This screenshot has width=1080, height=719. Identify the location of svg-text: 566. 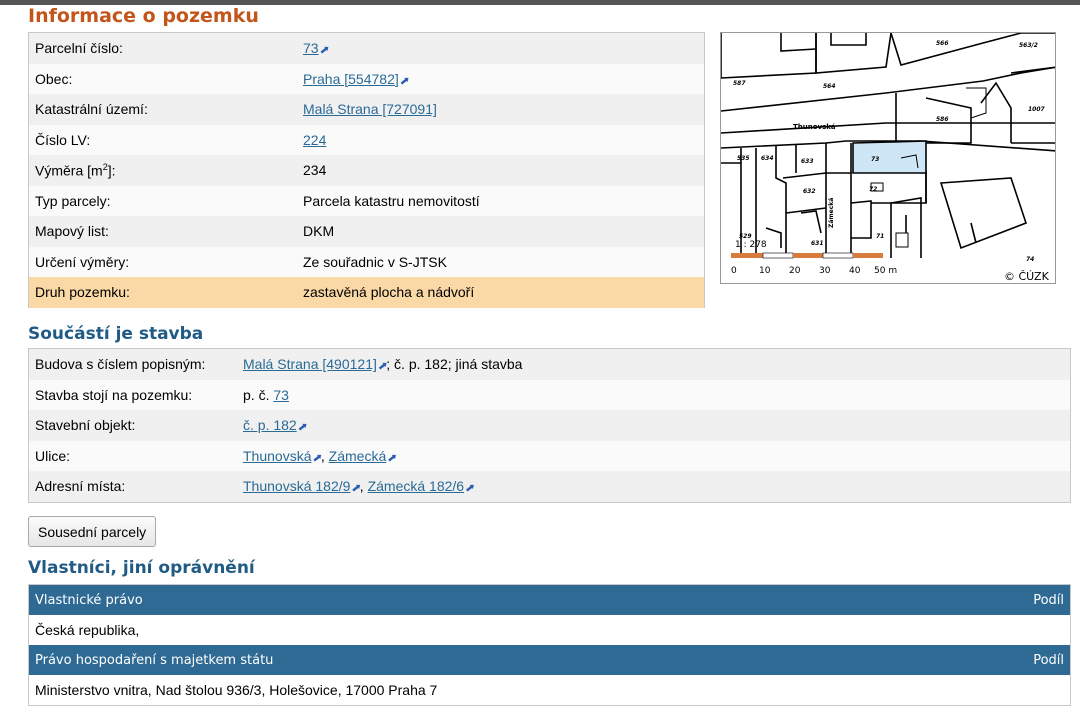
(942, 43).